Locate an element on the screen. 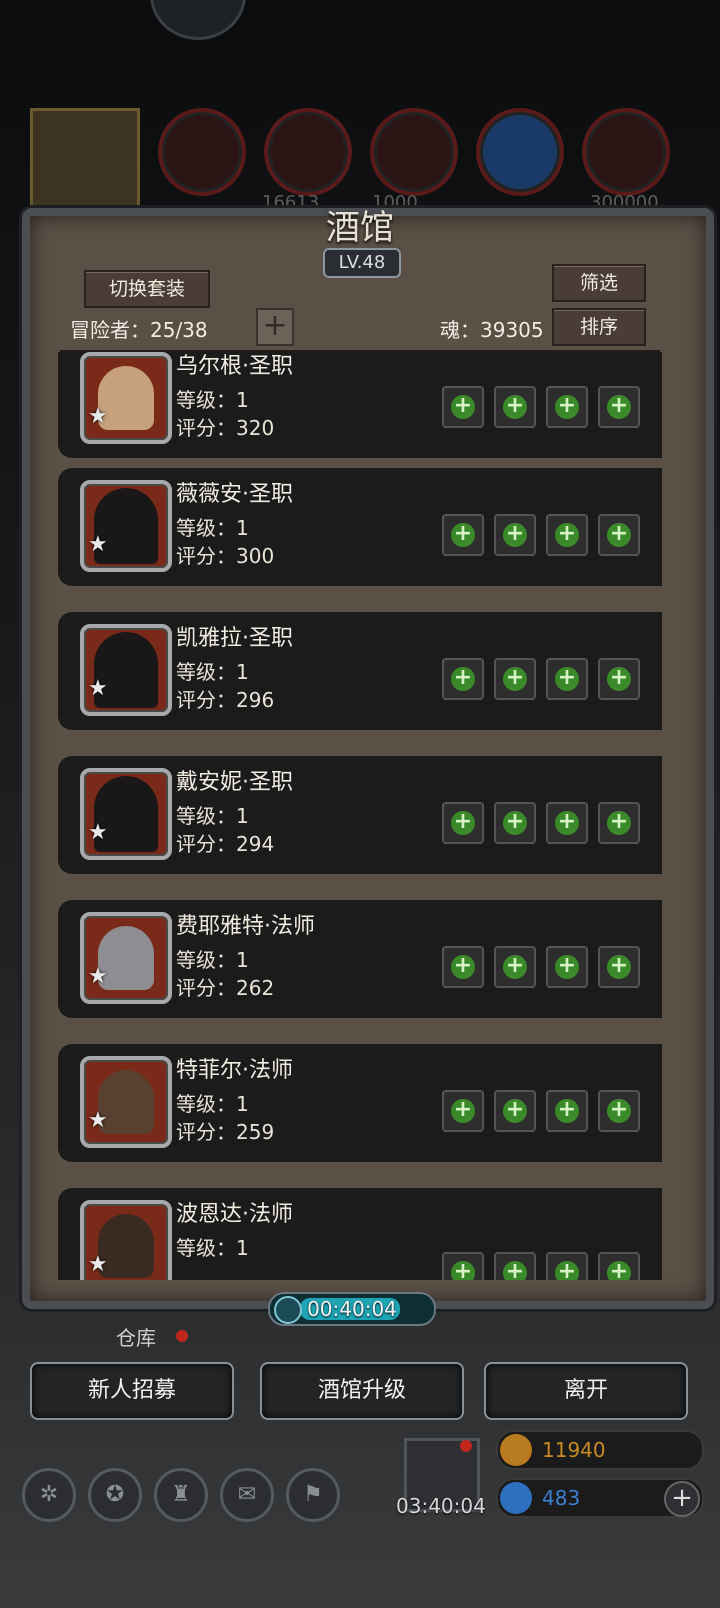  hero-name: 波恩达·法师 is located at coordinates (234, 1214).